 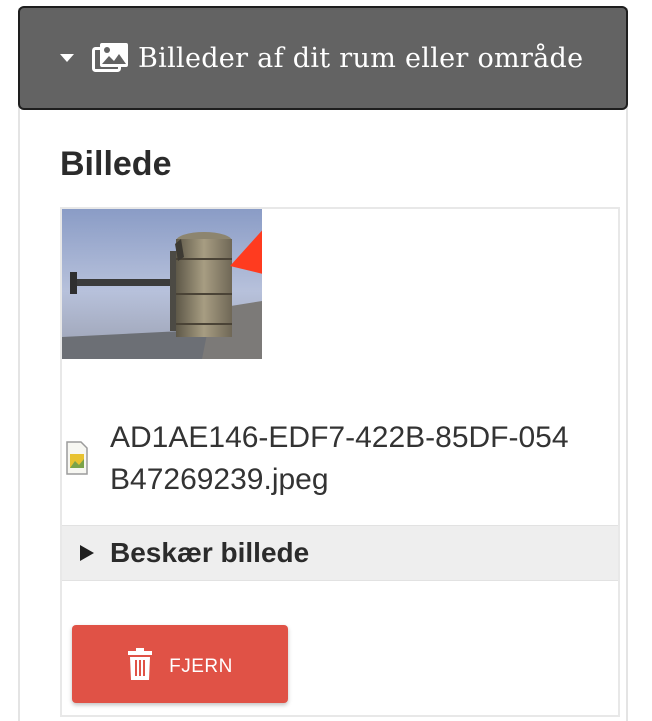 What do you see at coordinates (116, 164) in the screenshot?
I see `field-label: Billede` at bounding box center [116, 164].